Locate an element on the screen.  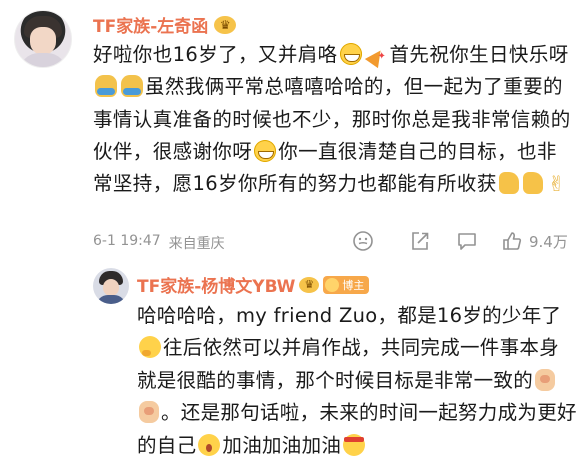
fighting-emoji-icon is located at coordinates (354, 444).